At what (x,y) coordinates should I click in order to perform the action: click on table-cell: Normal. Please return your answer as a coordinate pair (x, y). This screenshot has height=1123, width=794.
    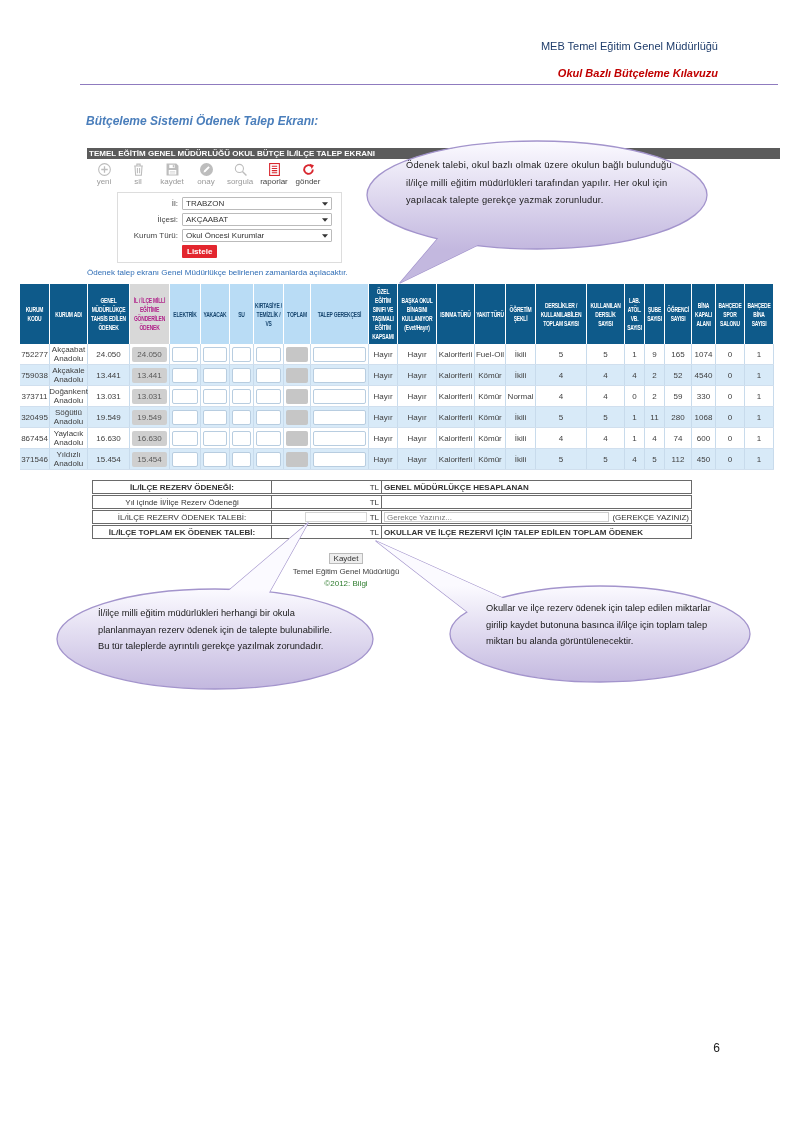
    Looking at the image, I should click on (521, 396).